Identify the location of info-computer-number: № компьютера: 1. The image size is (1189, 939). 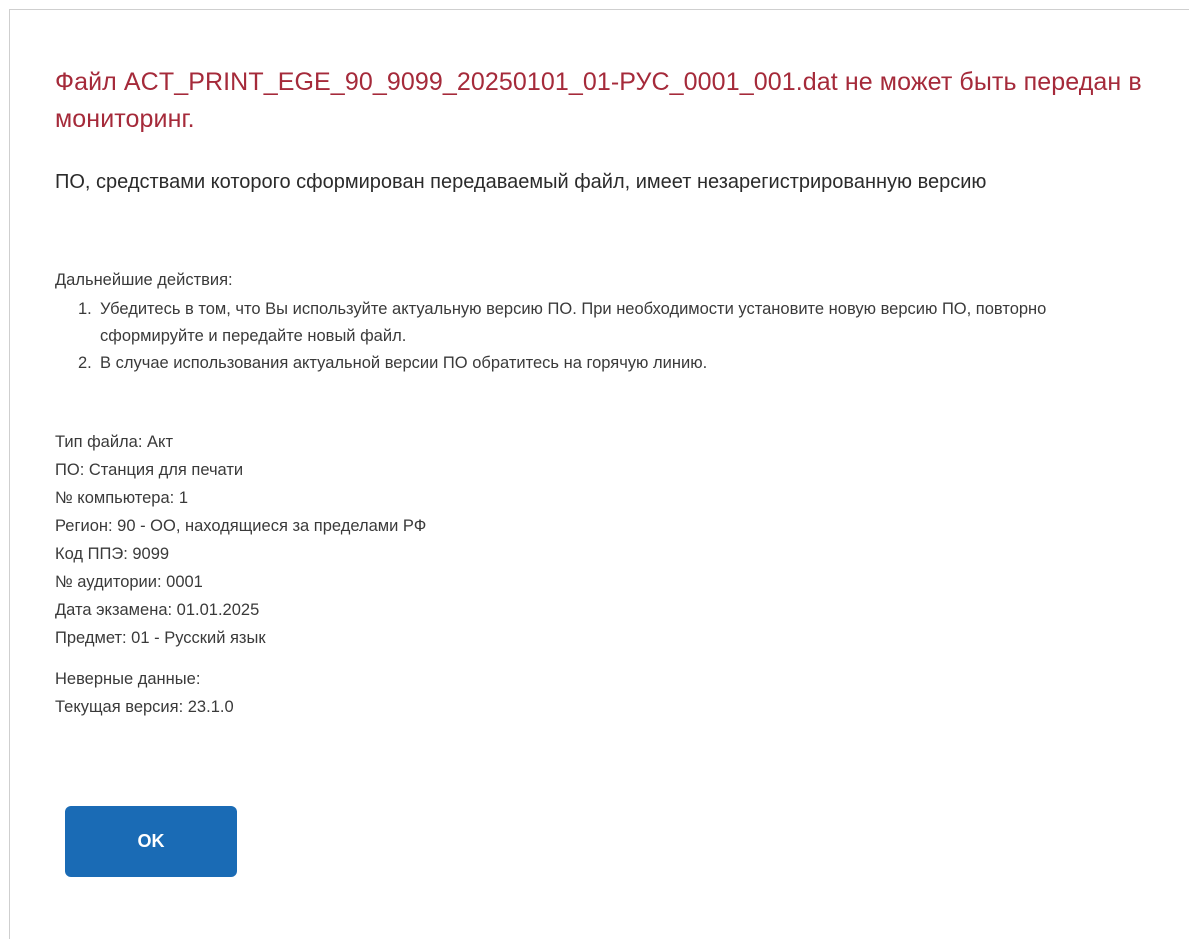
(121, 498).